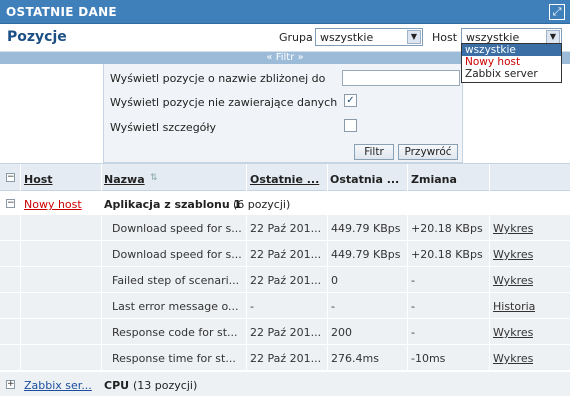 Image resolution: width=570 pixels, height=396 pixels. Describe the element at coordinates (341, 332) in the screenshot. I see `item-last-value: 200` at that location.